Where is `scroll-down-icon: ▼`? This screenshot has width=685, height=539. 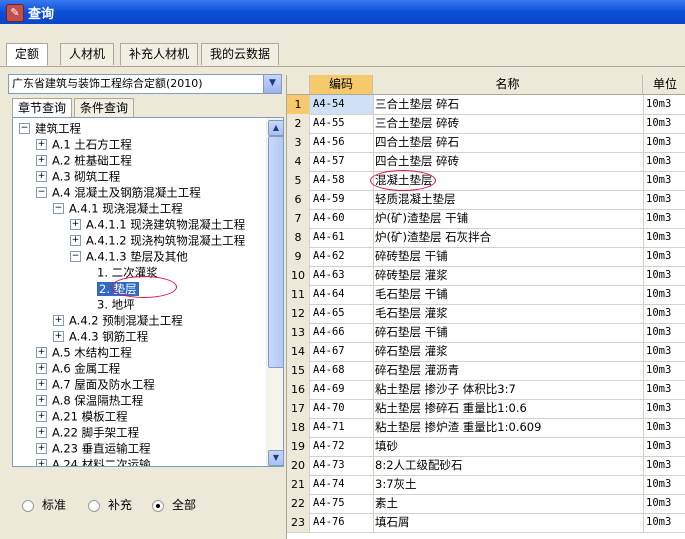 scroll-down-icon: ▼ is located at coordinates (275, 458).